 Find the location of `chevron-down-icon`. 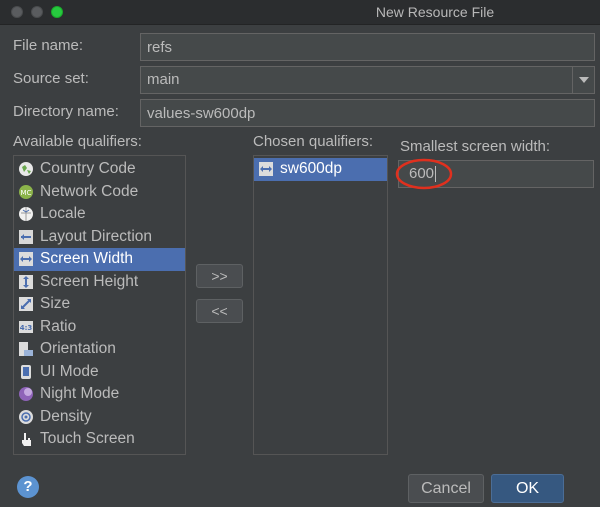

chevron-down-icon is located at coordinates (583, 80).